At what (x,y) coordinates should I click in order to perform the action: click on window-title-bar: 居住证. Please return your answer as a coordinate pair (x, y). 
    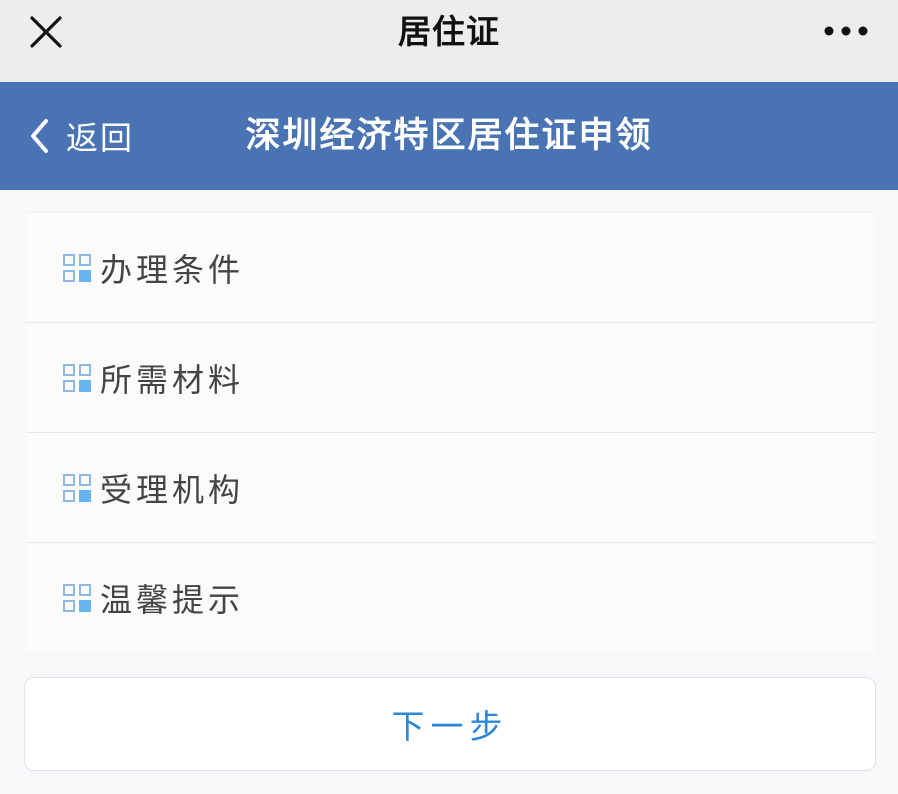
    Looking at the image, I should click on (449, 41).